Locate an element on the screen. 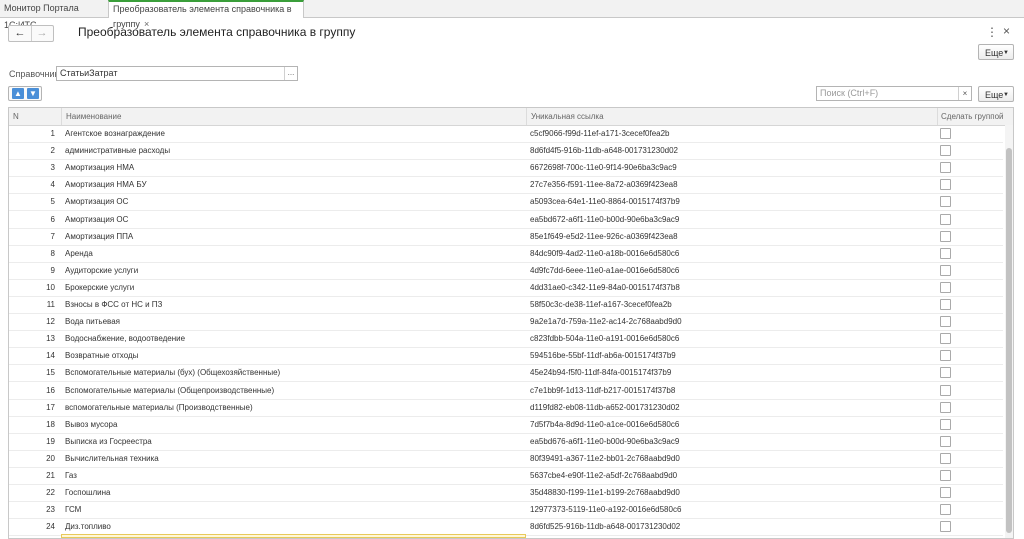 The height and width of the screenshot is (539, 1024). nav-buttons: ← → is located at coordinates (31, 33).